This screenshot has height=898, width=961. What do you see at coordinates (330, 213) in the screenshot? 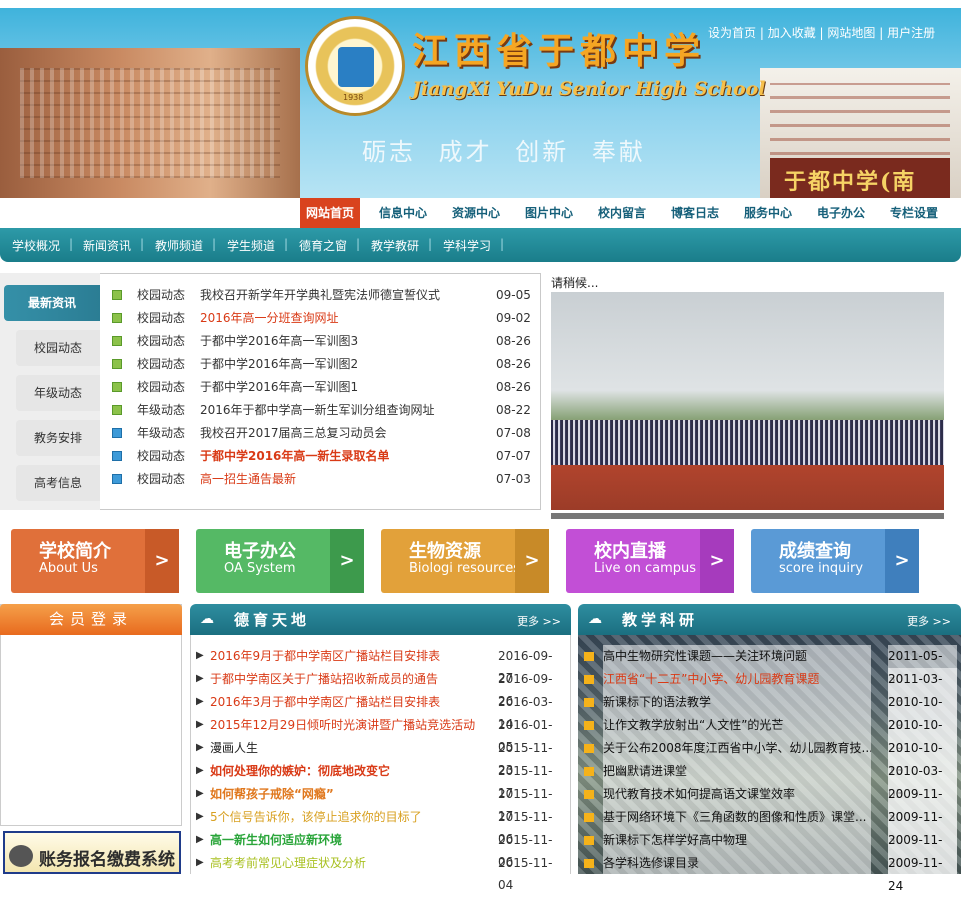
I see `nav-home: 网站首页` at bounding box center [330, 213].